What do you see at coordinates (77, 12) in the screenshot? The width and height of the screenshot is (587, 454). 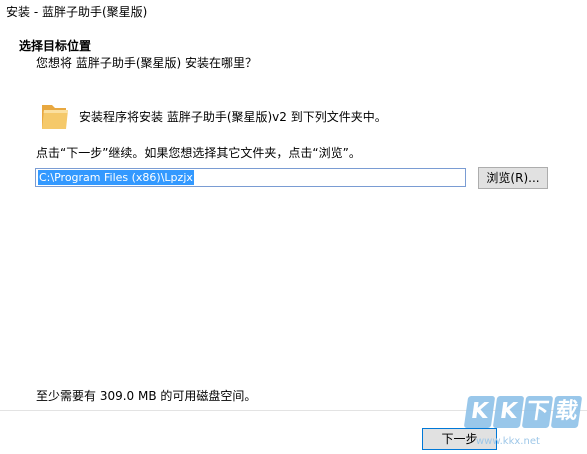 I see `window-title: 安装 - 蓝胖子助手(聚星版)` at bounding box center [77, 12].